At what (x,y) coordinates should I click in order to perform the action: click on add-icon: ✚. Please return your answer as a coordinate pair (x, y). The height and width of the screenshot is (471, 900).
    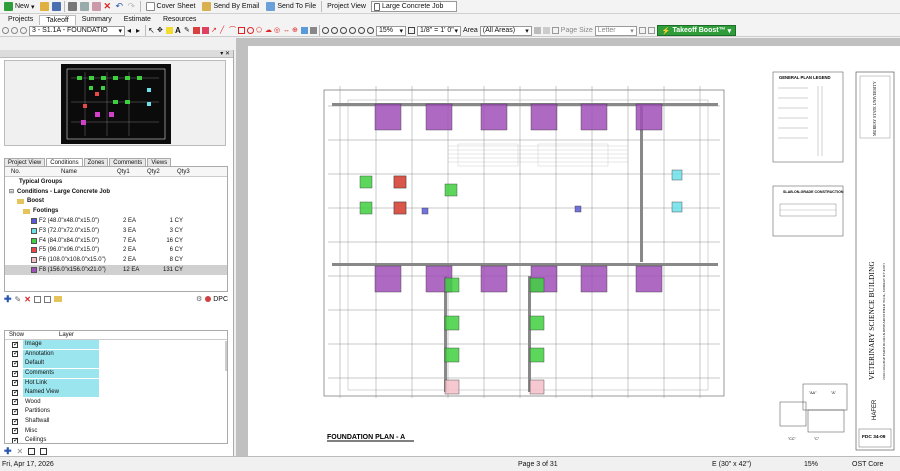
    Looking at the image, I should click on (8, 451).